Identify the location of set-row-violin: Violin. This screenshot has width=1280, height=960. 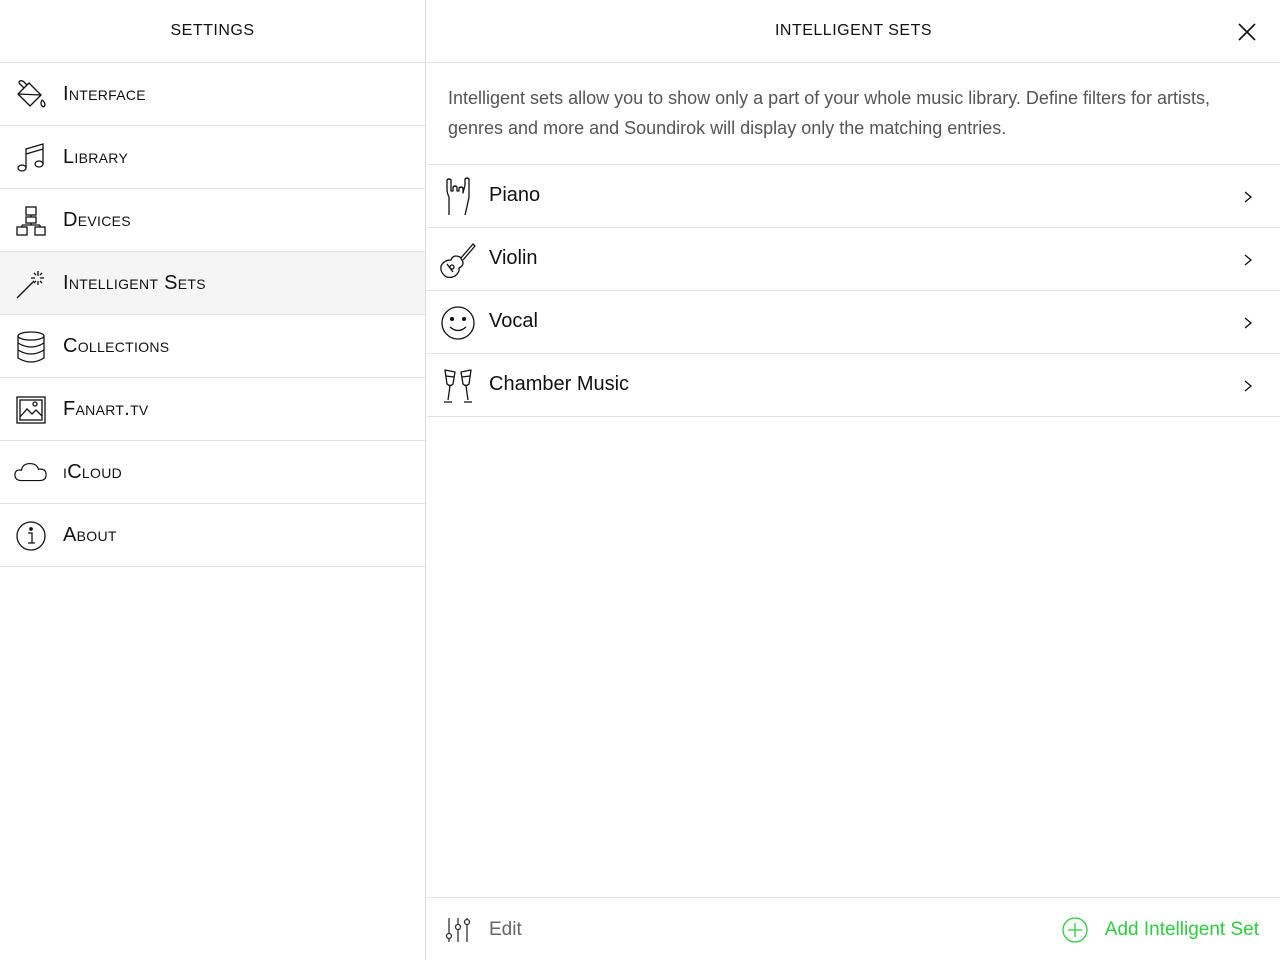
(853, 259).